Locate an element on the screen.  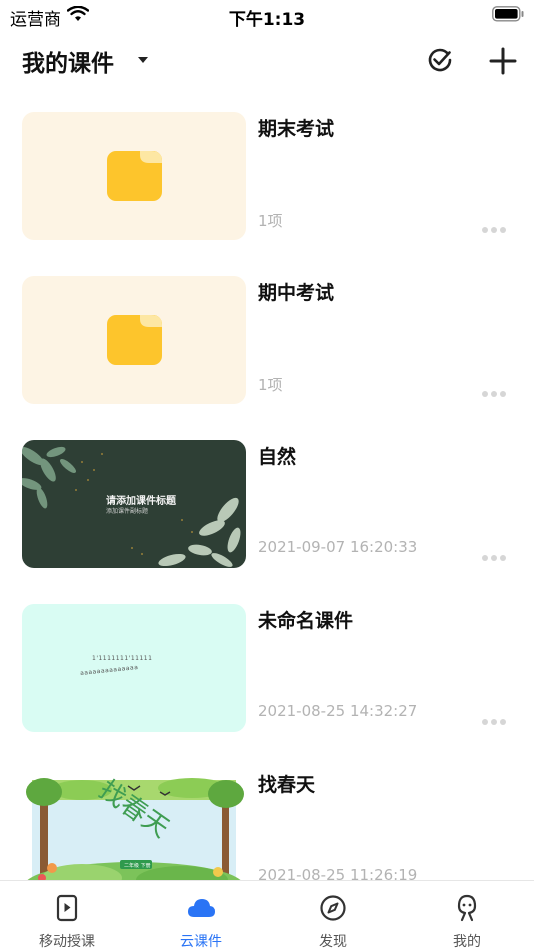
phone-play-icon is located at coordinates (67, 908).